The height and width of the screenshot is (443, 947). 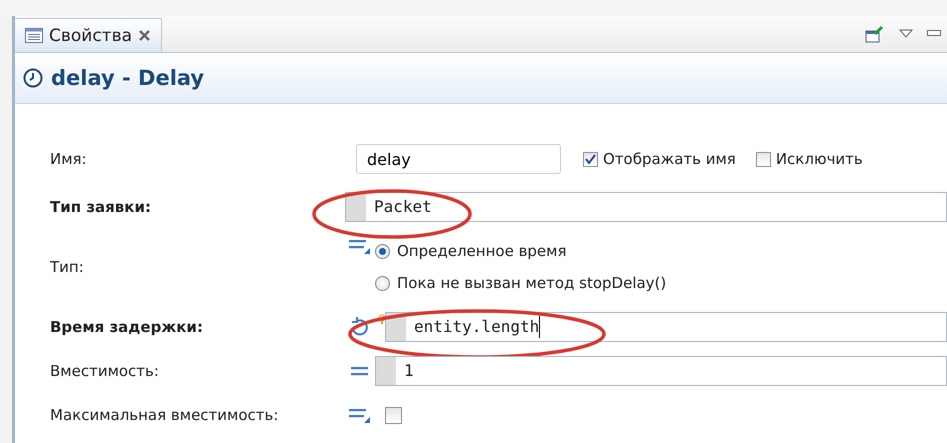 What do you see at coordinates (481, 251) in the screenshot?
I see `radio-label: Определенное время` at bounding box center [481, 251].